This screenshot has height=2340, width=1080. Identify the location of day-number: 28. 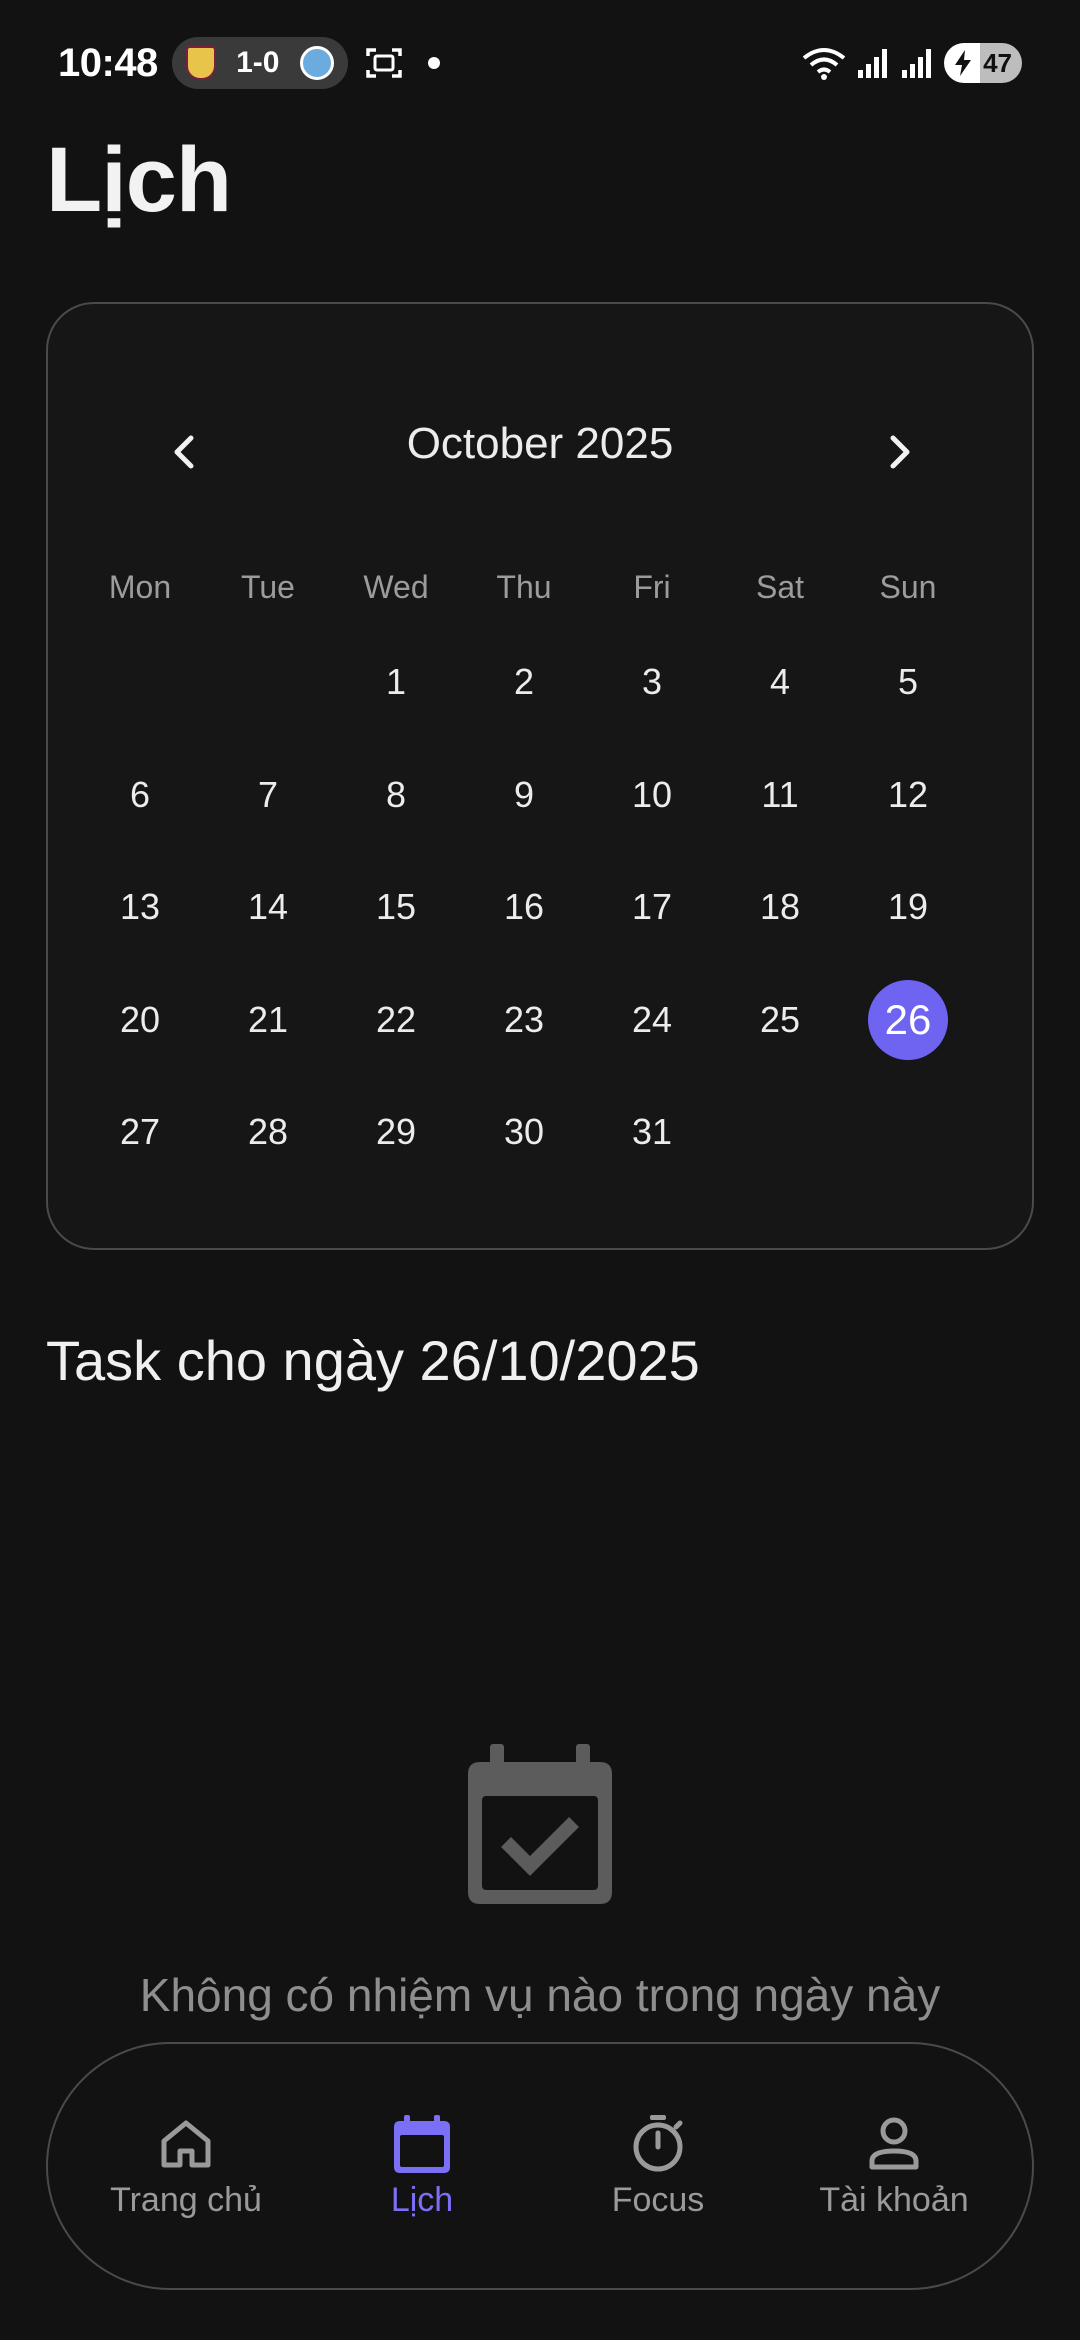
(268, 1131).